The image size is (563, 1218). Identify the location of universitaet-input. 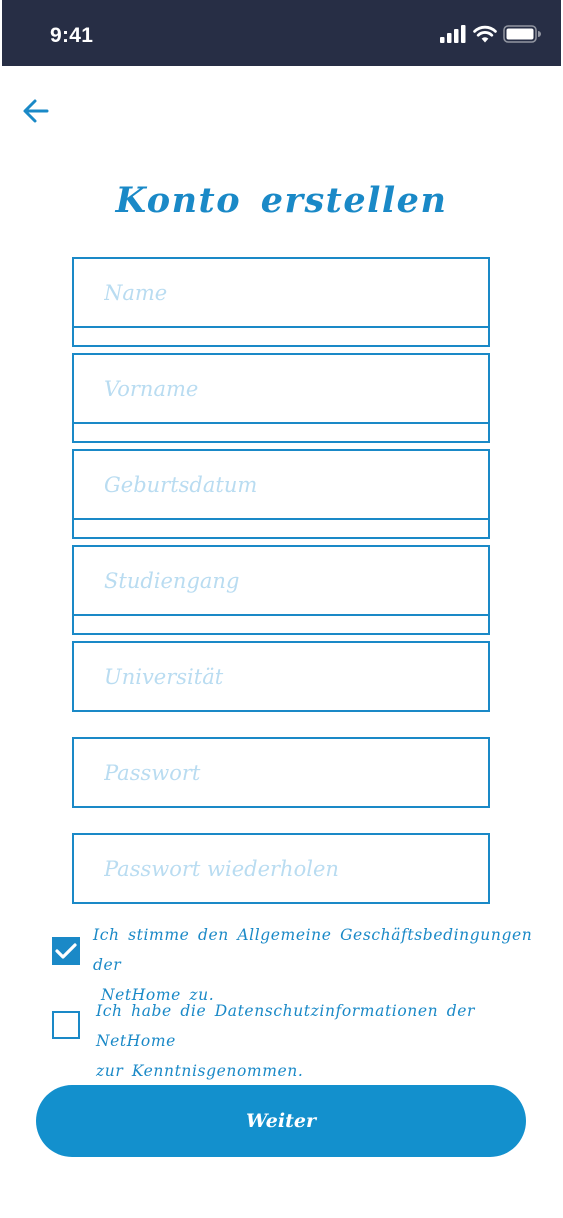
(281, 676).